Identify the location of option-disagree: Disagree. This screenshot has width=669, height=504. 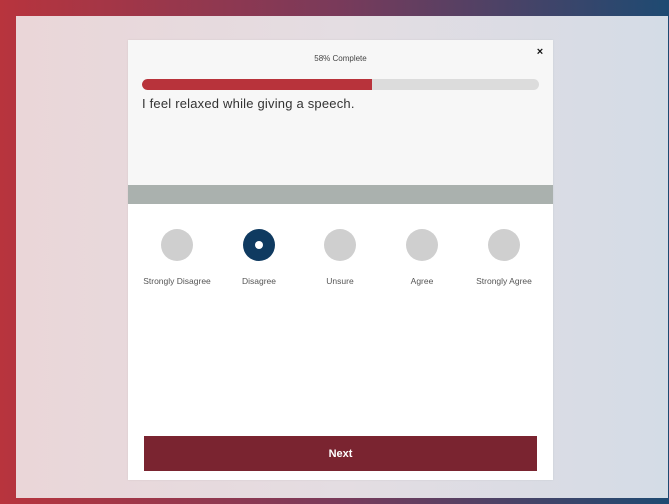
(259, 260).